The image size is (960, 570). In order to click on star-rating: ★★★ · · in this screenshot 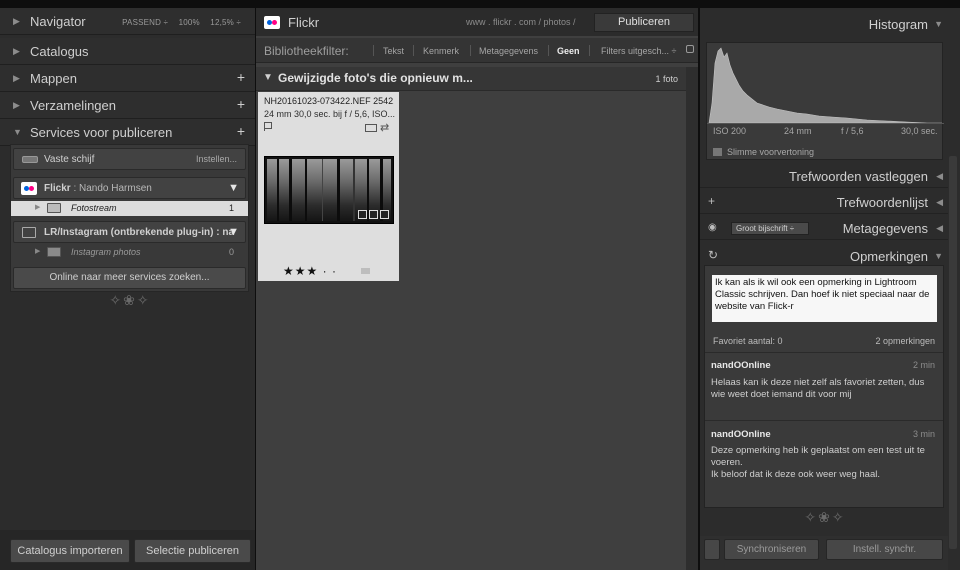, I will do `click(310, 271)`.